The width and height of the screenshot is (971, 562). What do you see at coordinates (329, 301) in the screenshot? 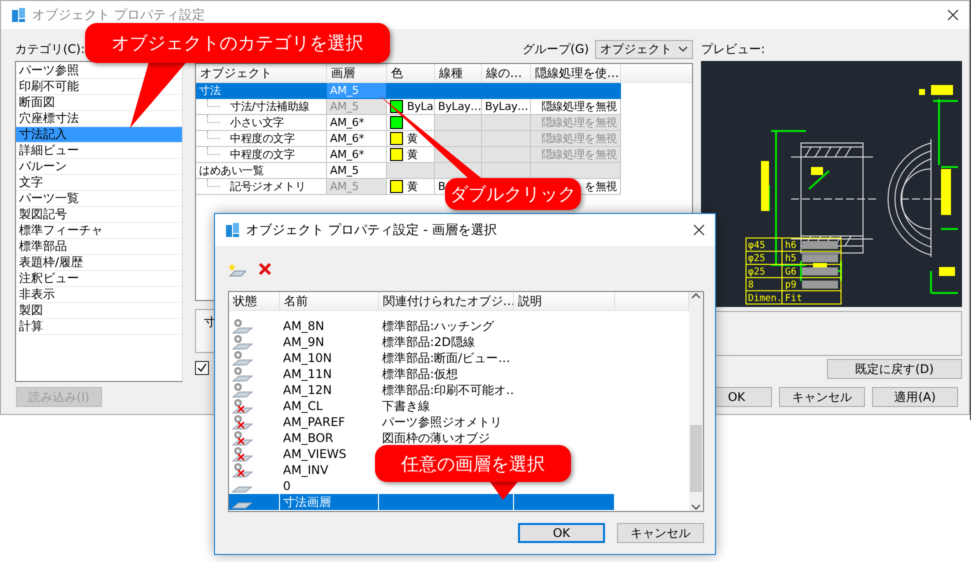
I see `column-header: 名前` at bounding box center [329, 301].